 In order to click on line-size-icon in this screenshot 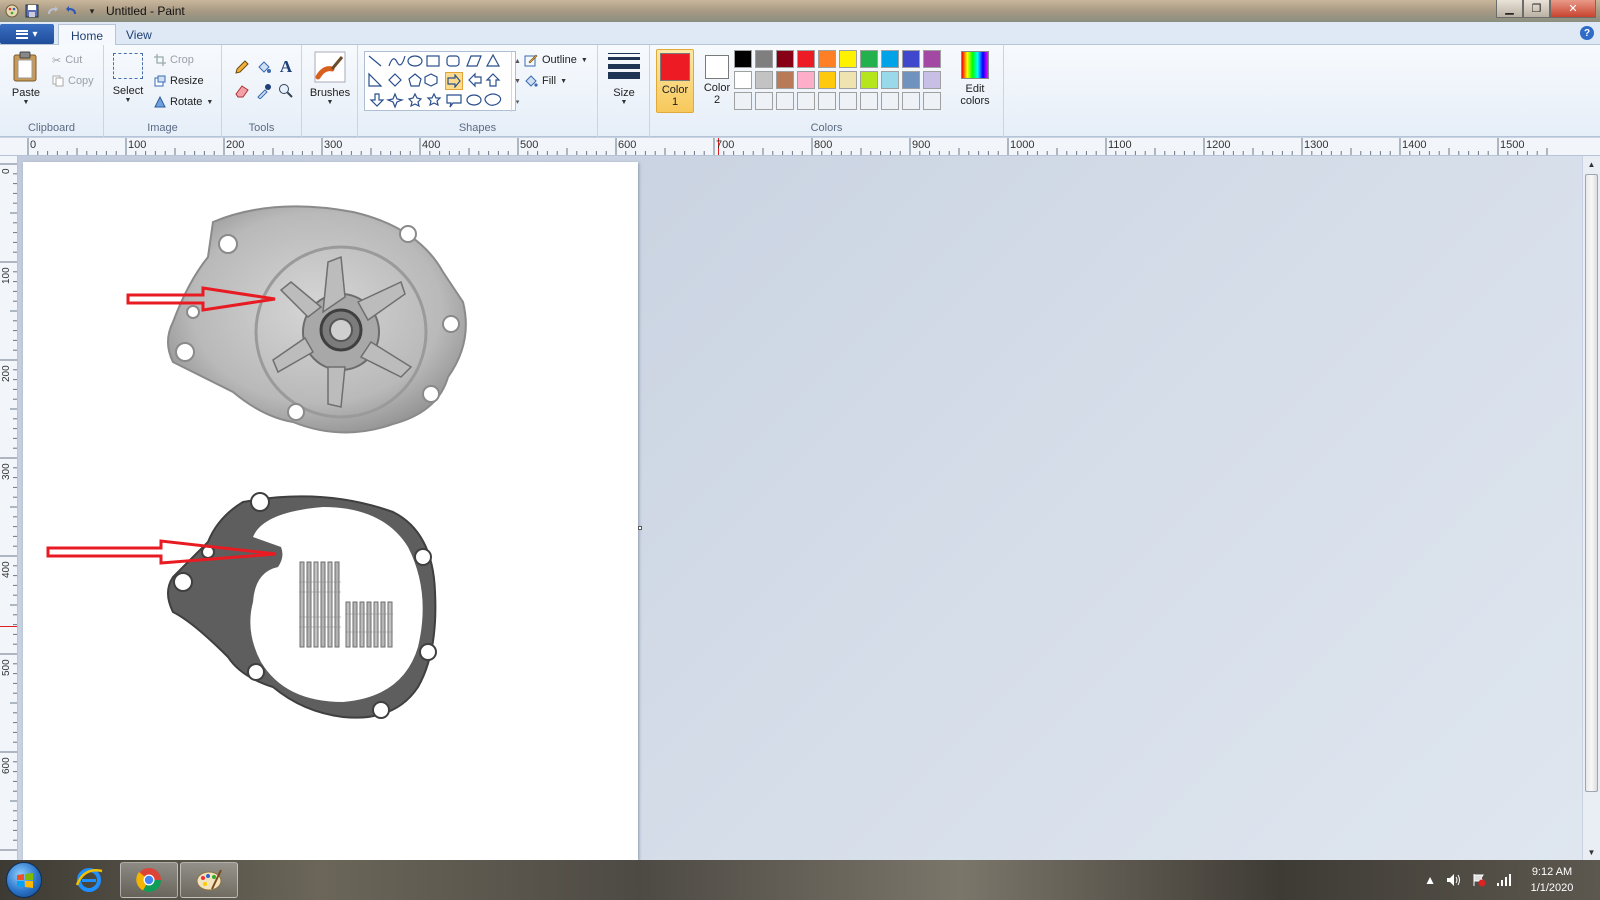, I will do `click(624, 66)`.